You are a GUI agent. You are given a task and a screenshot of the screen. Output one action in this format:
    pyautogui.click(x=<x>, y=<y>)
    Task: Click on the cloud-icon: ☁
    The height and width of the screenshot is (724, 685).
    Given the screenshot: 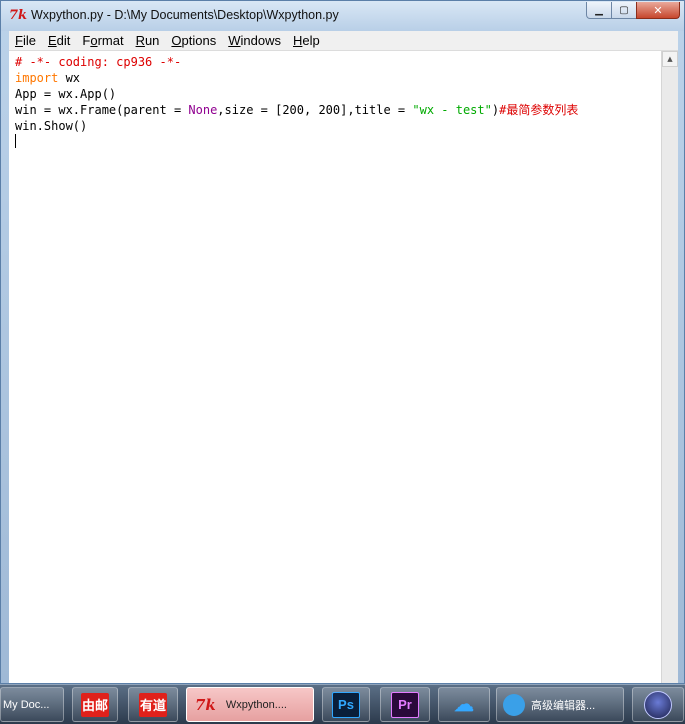 What is the action you would take?
    pyautogui.click(x=464, y=705)
    